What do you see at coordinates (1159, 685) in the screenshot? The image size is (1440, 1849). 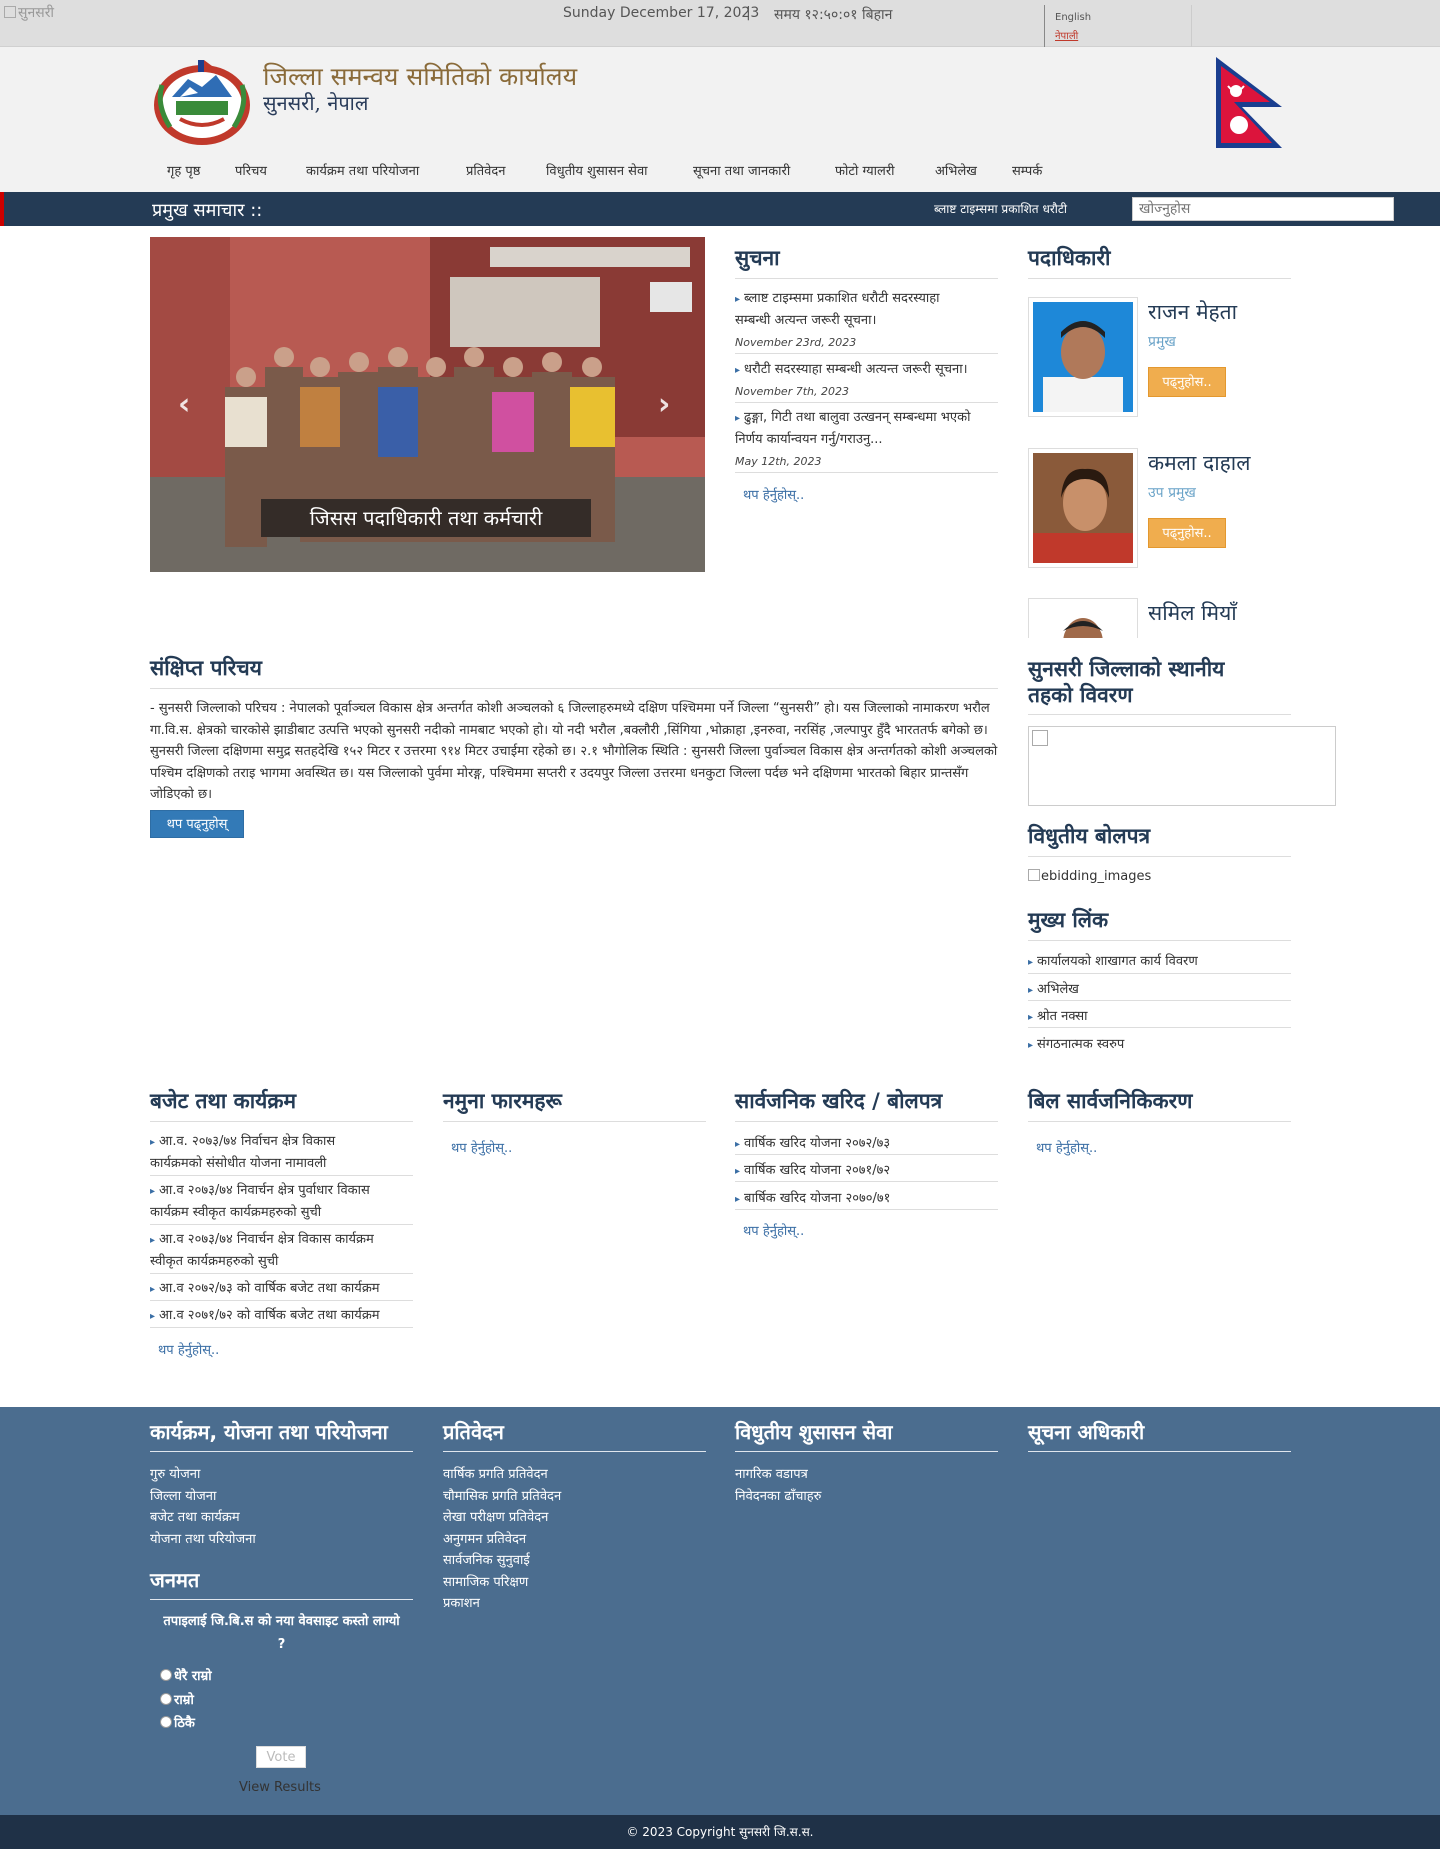 I see `local-levels-heading: सुनसरी जिल्लाको स्थानीय तहको विवरण` at bounding box center [1159, 685].